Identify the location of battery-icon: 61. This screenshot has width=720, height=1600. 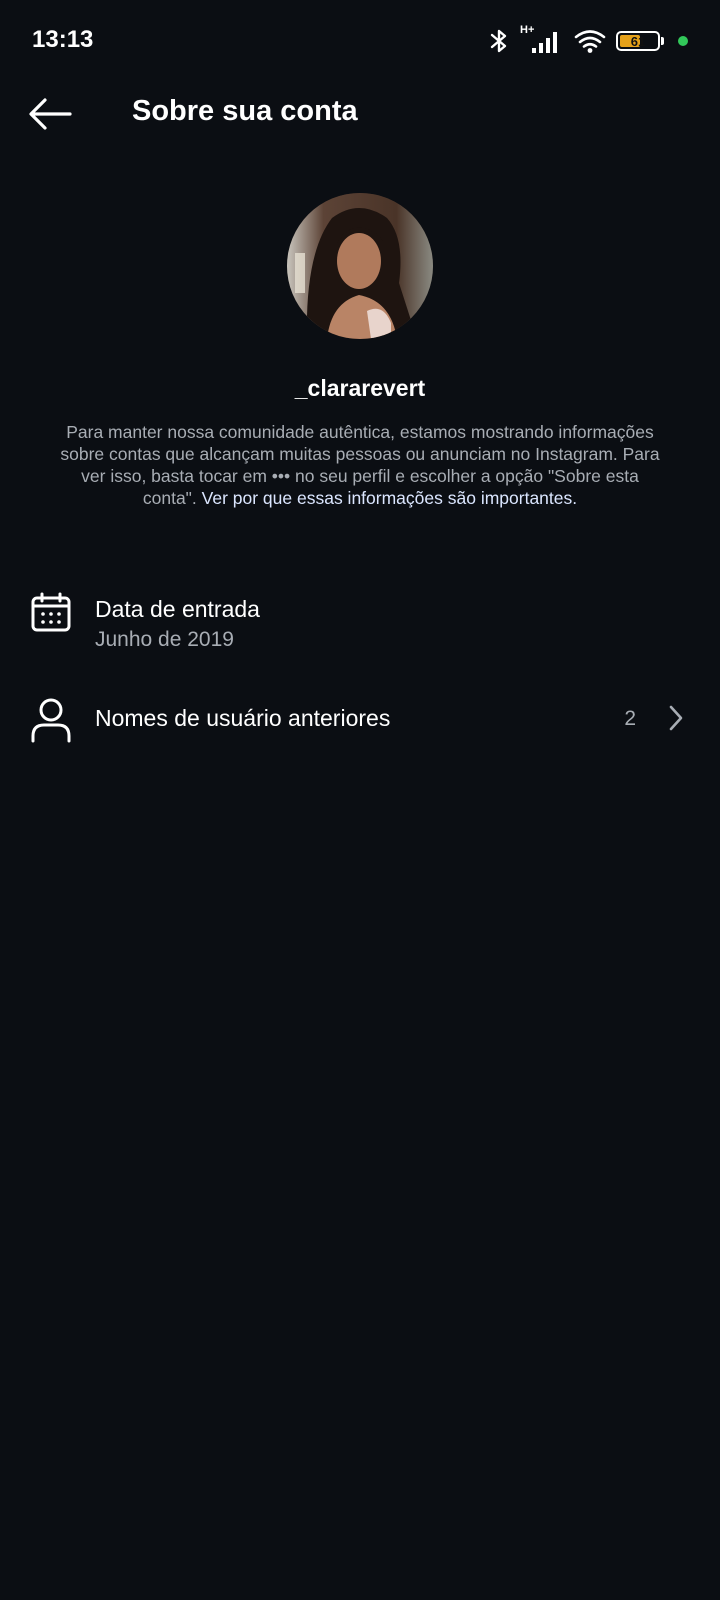
(640, 41).